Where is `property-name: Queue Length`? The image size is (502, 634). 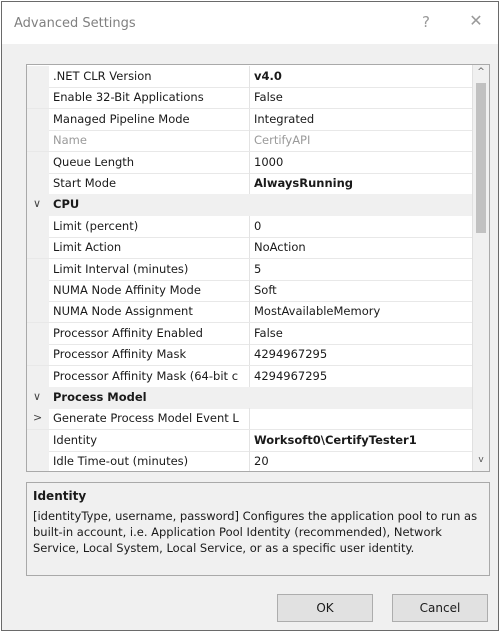 property-name: Queue Length is located at coordinates (94, 161).